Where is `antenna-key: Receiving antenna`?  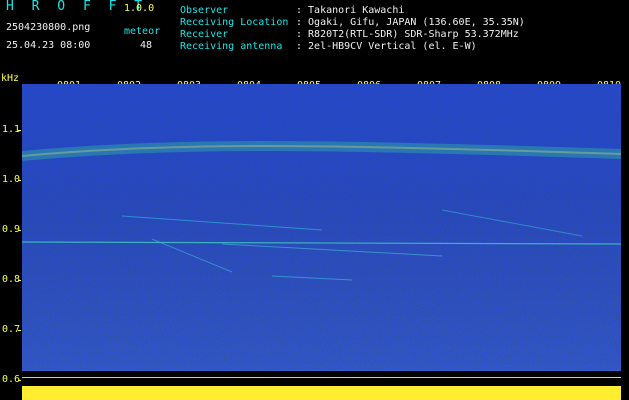
antenna-key: Receiving antenna is located at coordinates (231, 46).